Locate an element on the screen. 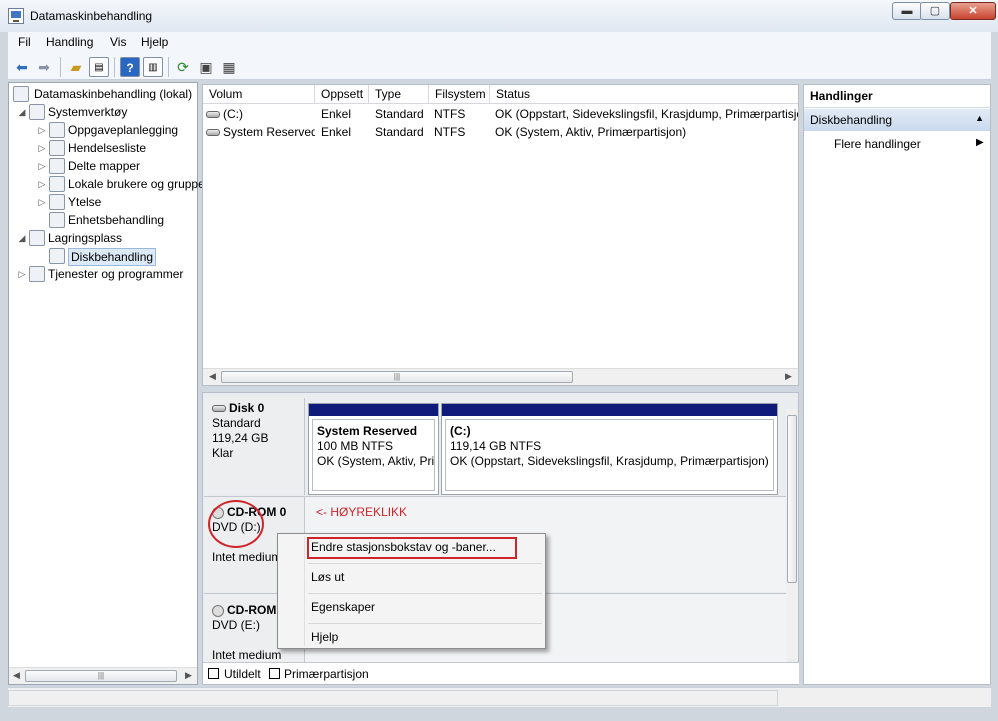 This screenshot has width=998, height=721. back-arrow-icon: ⬅ is located at coordinates (22, 67).